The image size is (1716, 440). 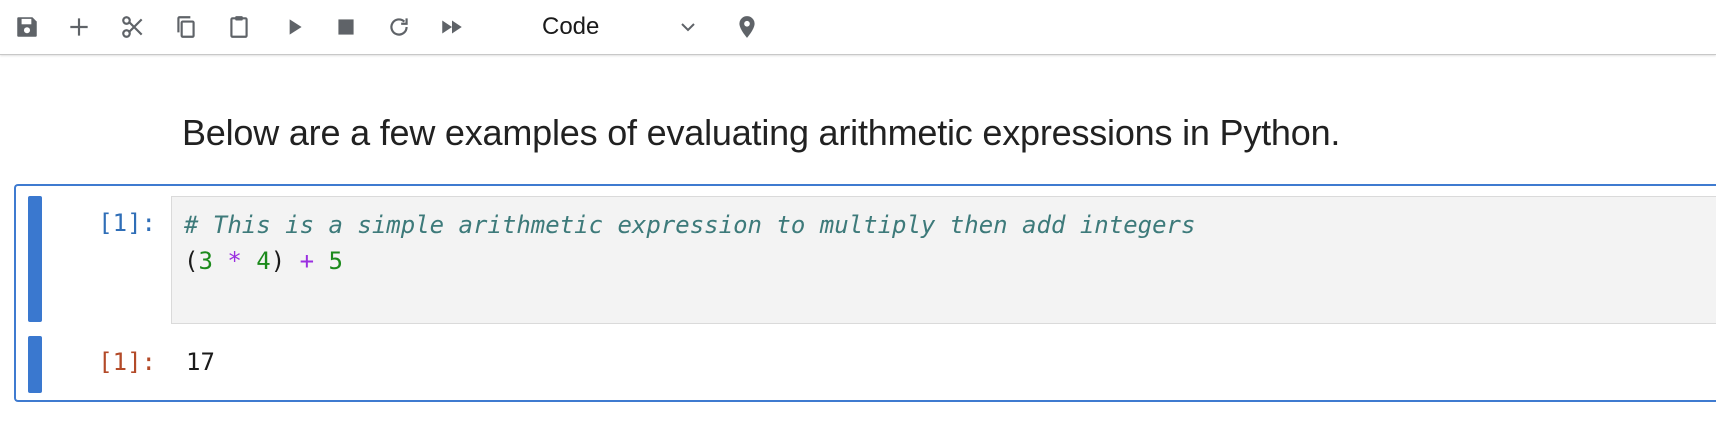 I want to click on save-icon-graphic, so click(x=27, y=27).